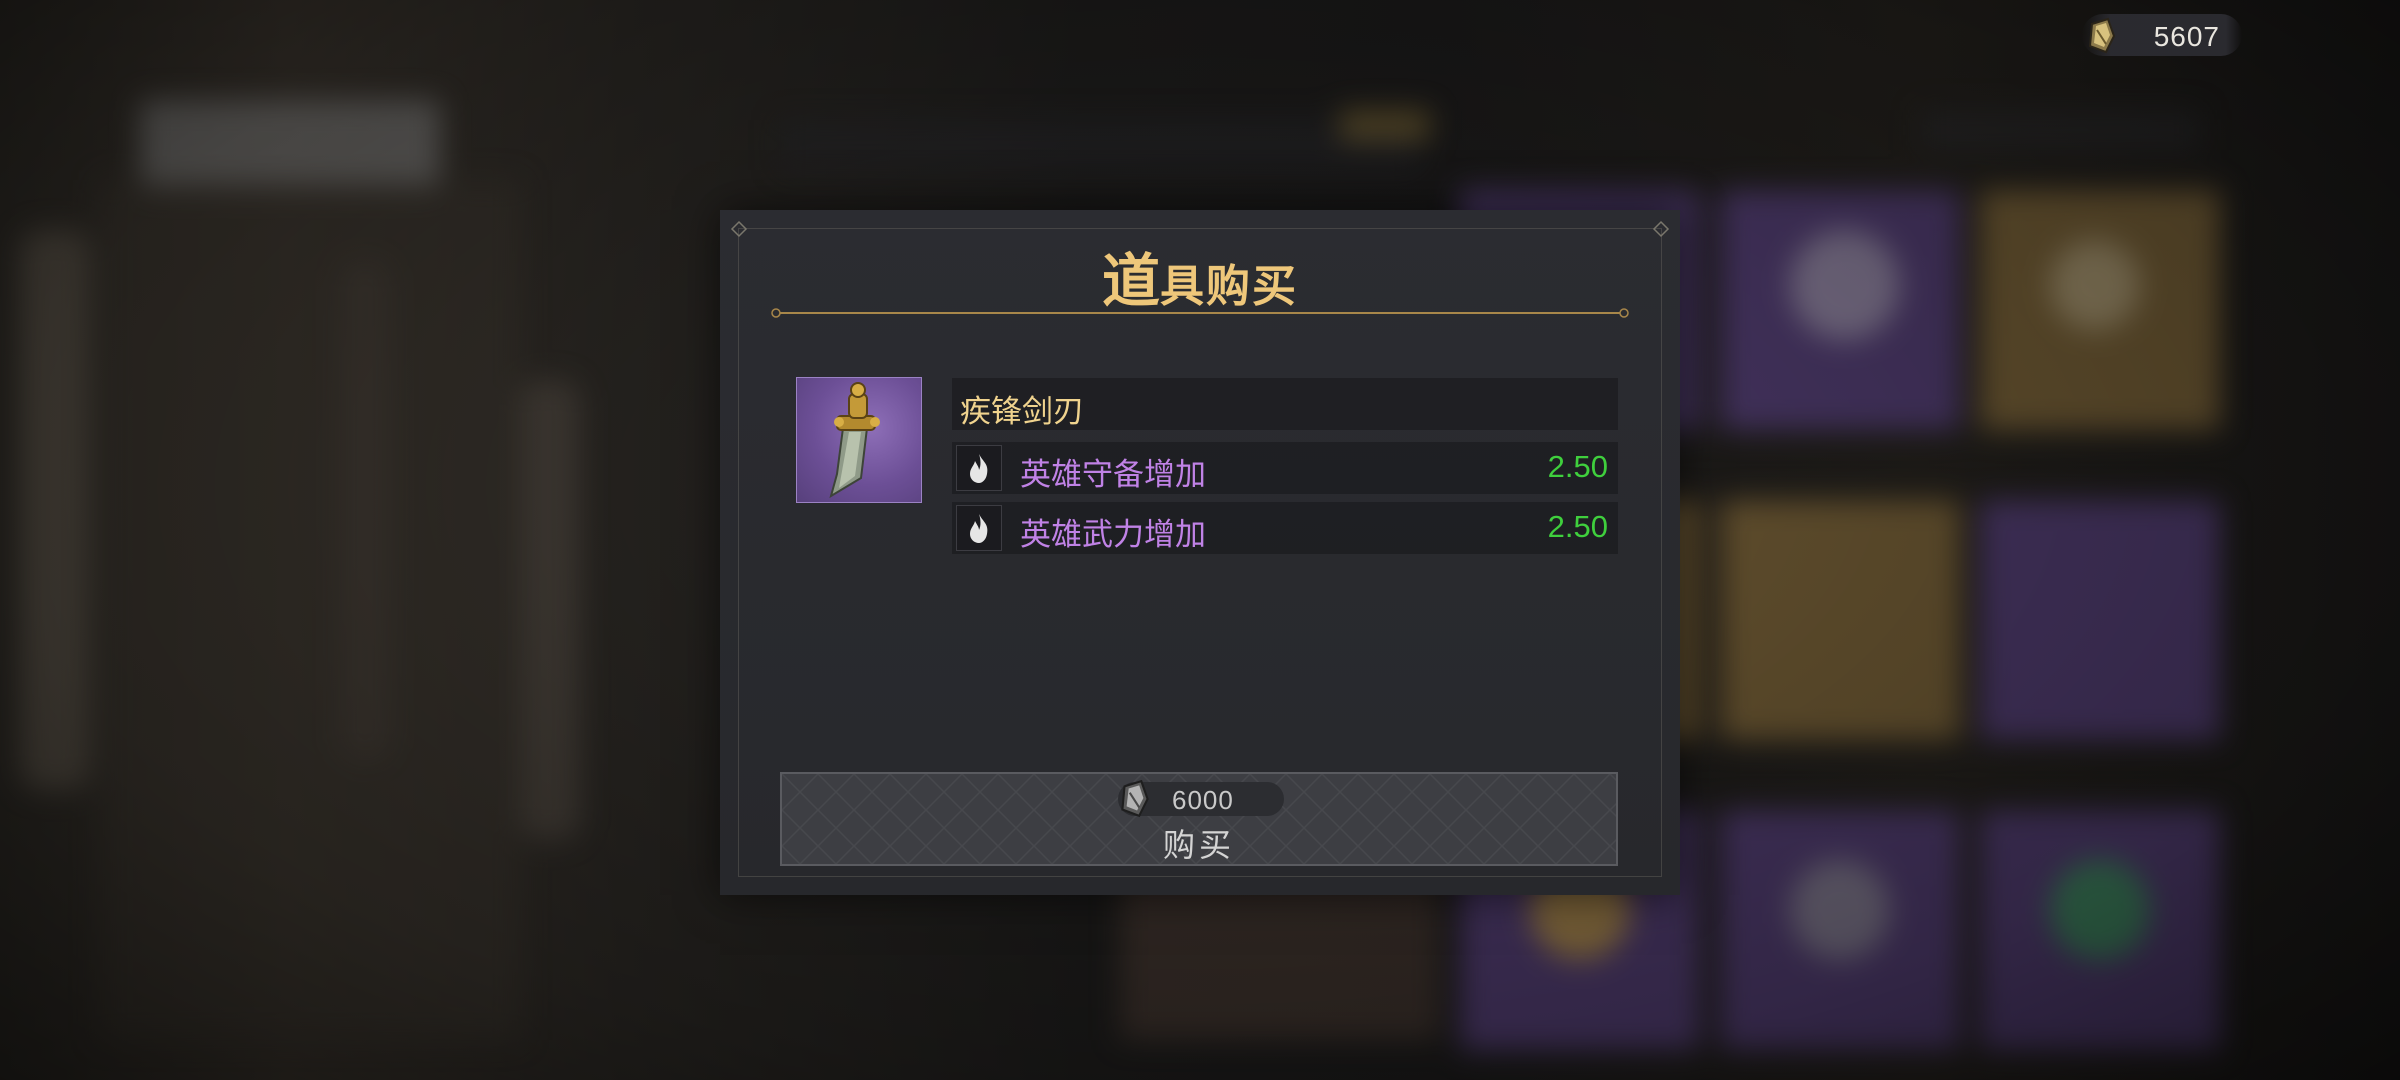 The width and height of the screenshot is (2400, 1080). I want to click on dialog-title-rest: 具购买, so click(1229, 286).